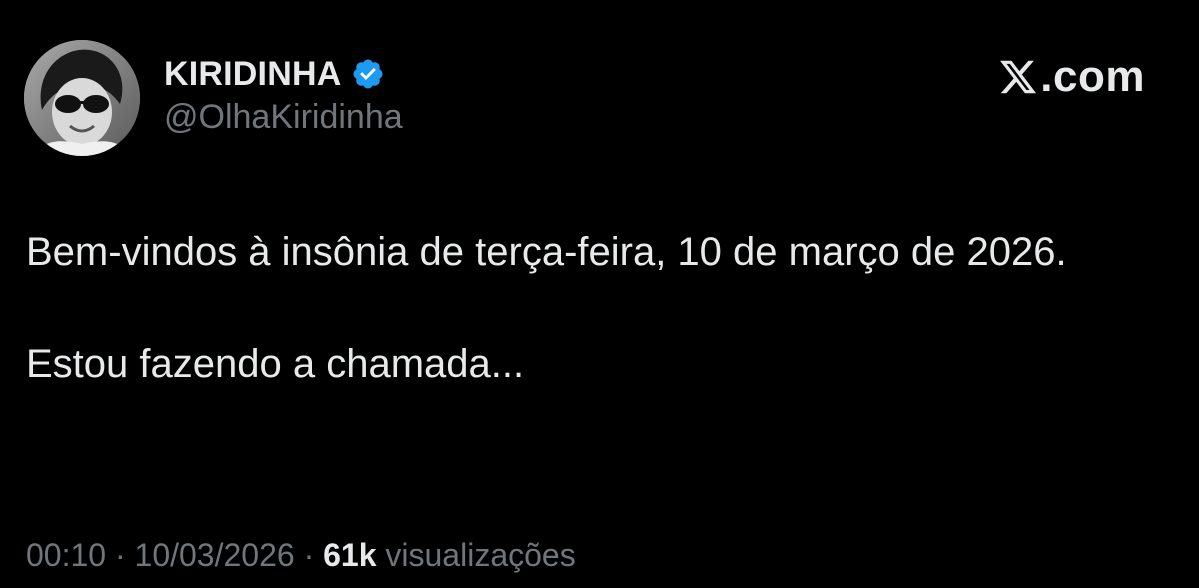  Describe the element at coordinates (301, 555) in the screenshot. I see `tweet-meta: 00:10 · 10/03/2026 · 61k visualizações` at that location.